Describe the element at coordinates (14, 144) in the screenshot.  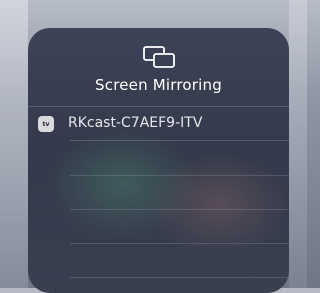
I see `background-blur-left` at that location.